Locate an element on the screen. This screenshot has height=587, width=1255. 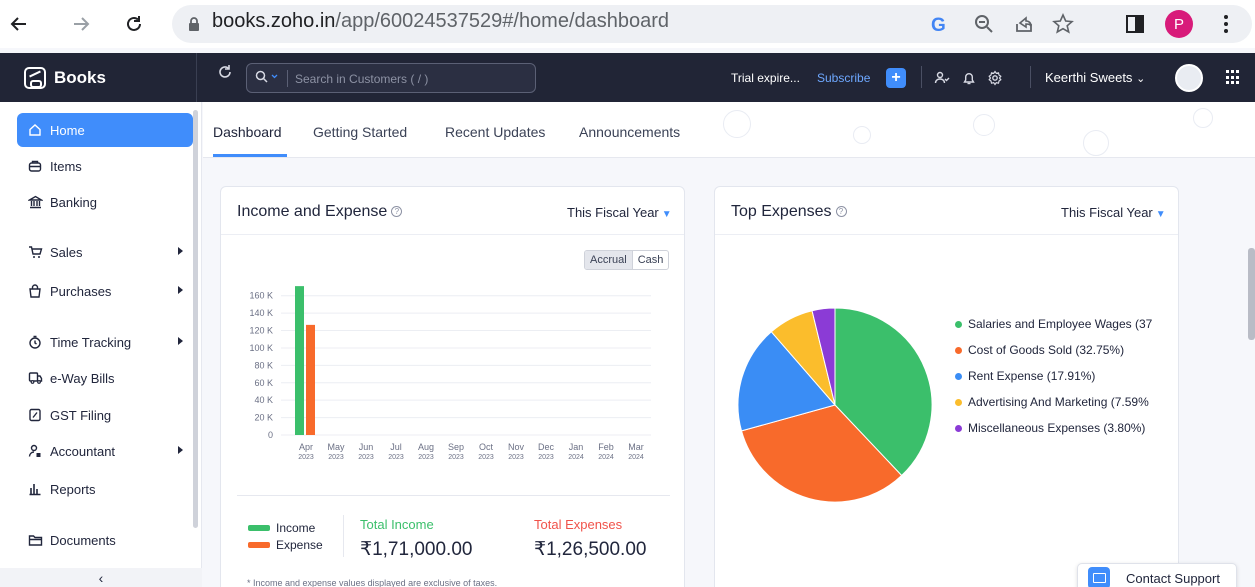
sidebar-item-banking: Banking is located at coordinates (105, 202).